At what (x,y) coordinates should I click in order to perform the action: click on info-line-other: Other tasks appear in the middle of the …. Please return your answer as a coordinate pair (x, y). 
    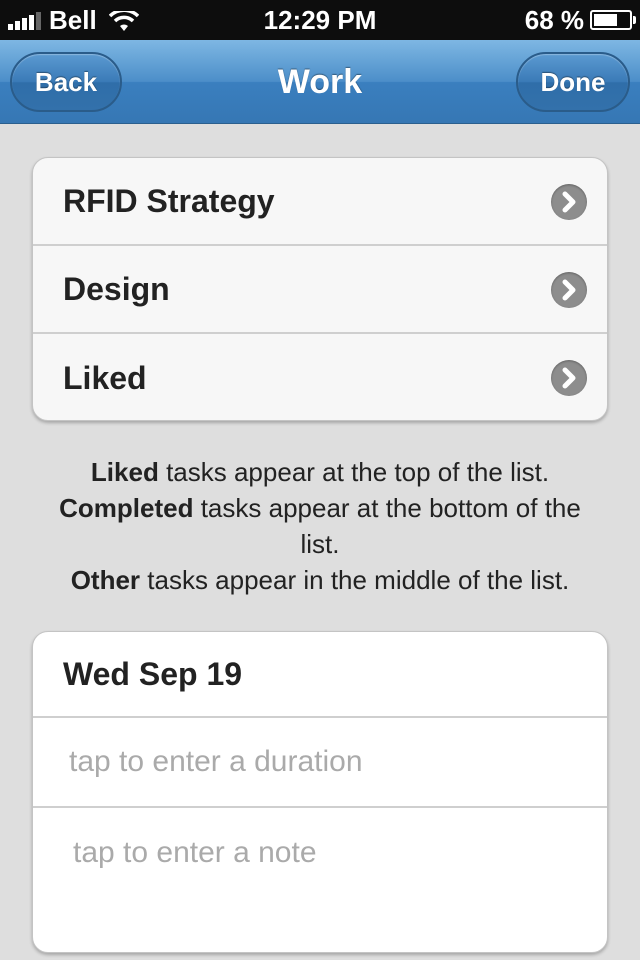
    Looking at the image, I should click on (320, 580).